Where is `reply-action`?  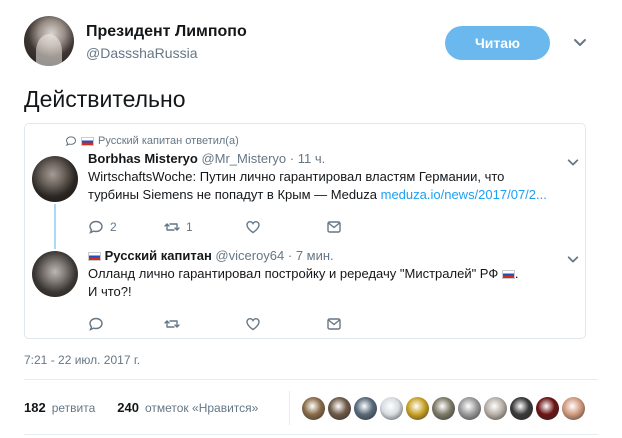 reply-action is located at coordinates (99, 324).